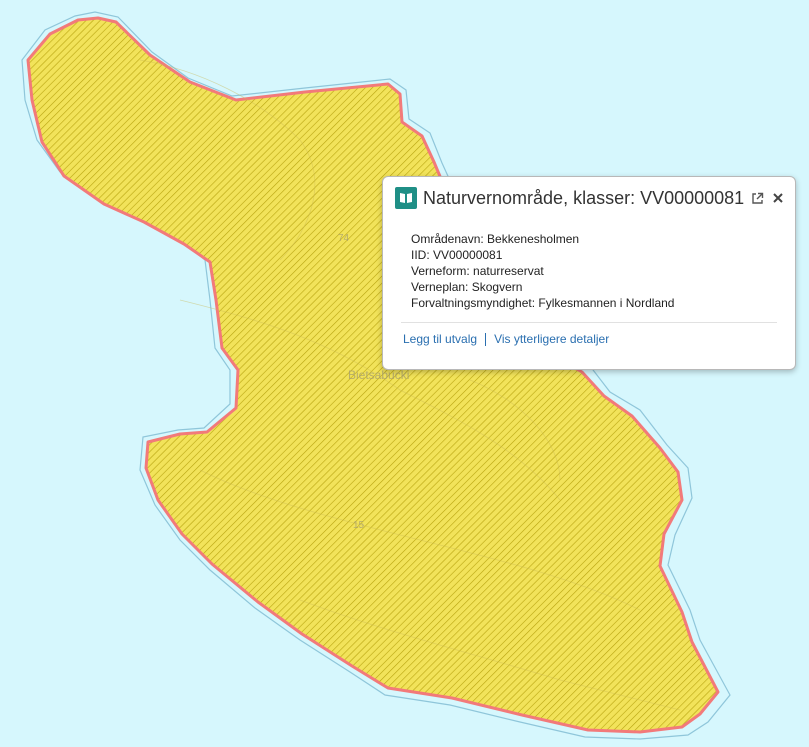  Describe the element at coordinates (457, 255) in the screenshot. I see `attribute-iid: IID: VV00000081` at that location.